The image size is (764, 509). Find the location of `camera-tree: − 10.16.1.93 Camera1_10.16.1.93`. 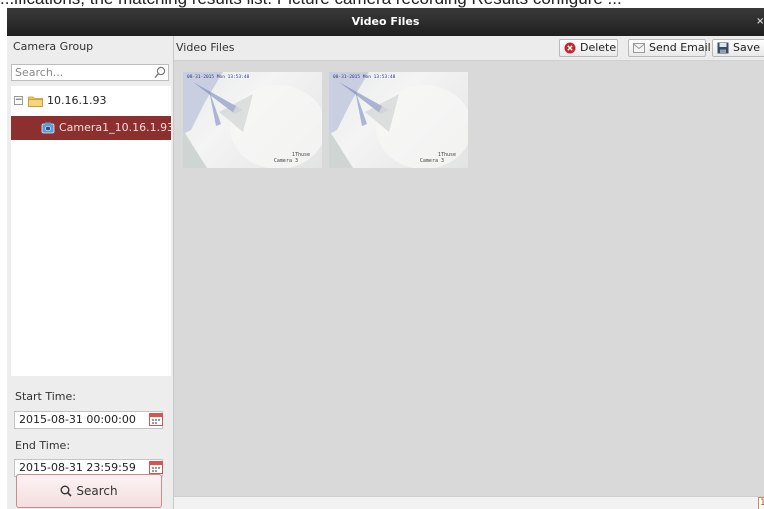

camera-tree: − 10.16.1.93 Camera1_10.16.1.93 is located at coordinates (93, 231).